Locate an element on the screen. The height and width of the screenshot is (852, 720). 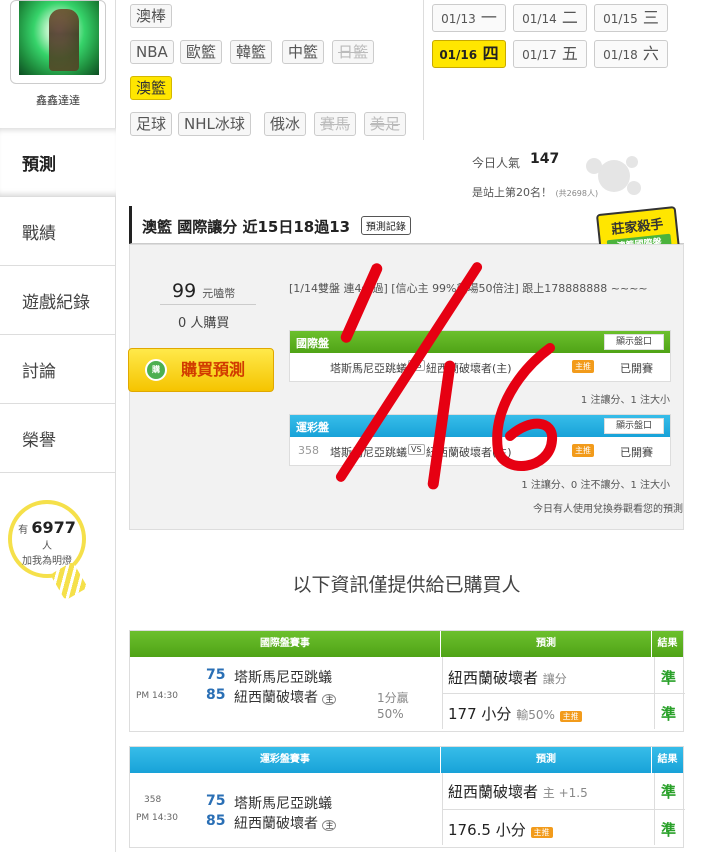
rank-note: (共2698人) is located at coordinates (577, 193).